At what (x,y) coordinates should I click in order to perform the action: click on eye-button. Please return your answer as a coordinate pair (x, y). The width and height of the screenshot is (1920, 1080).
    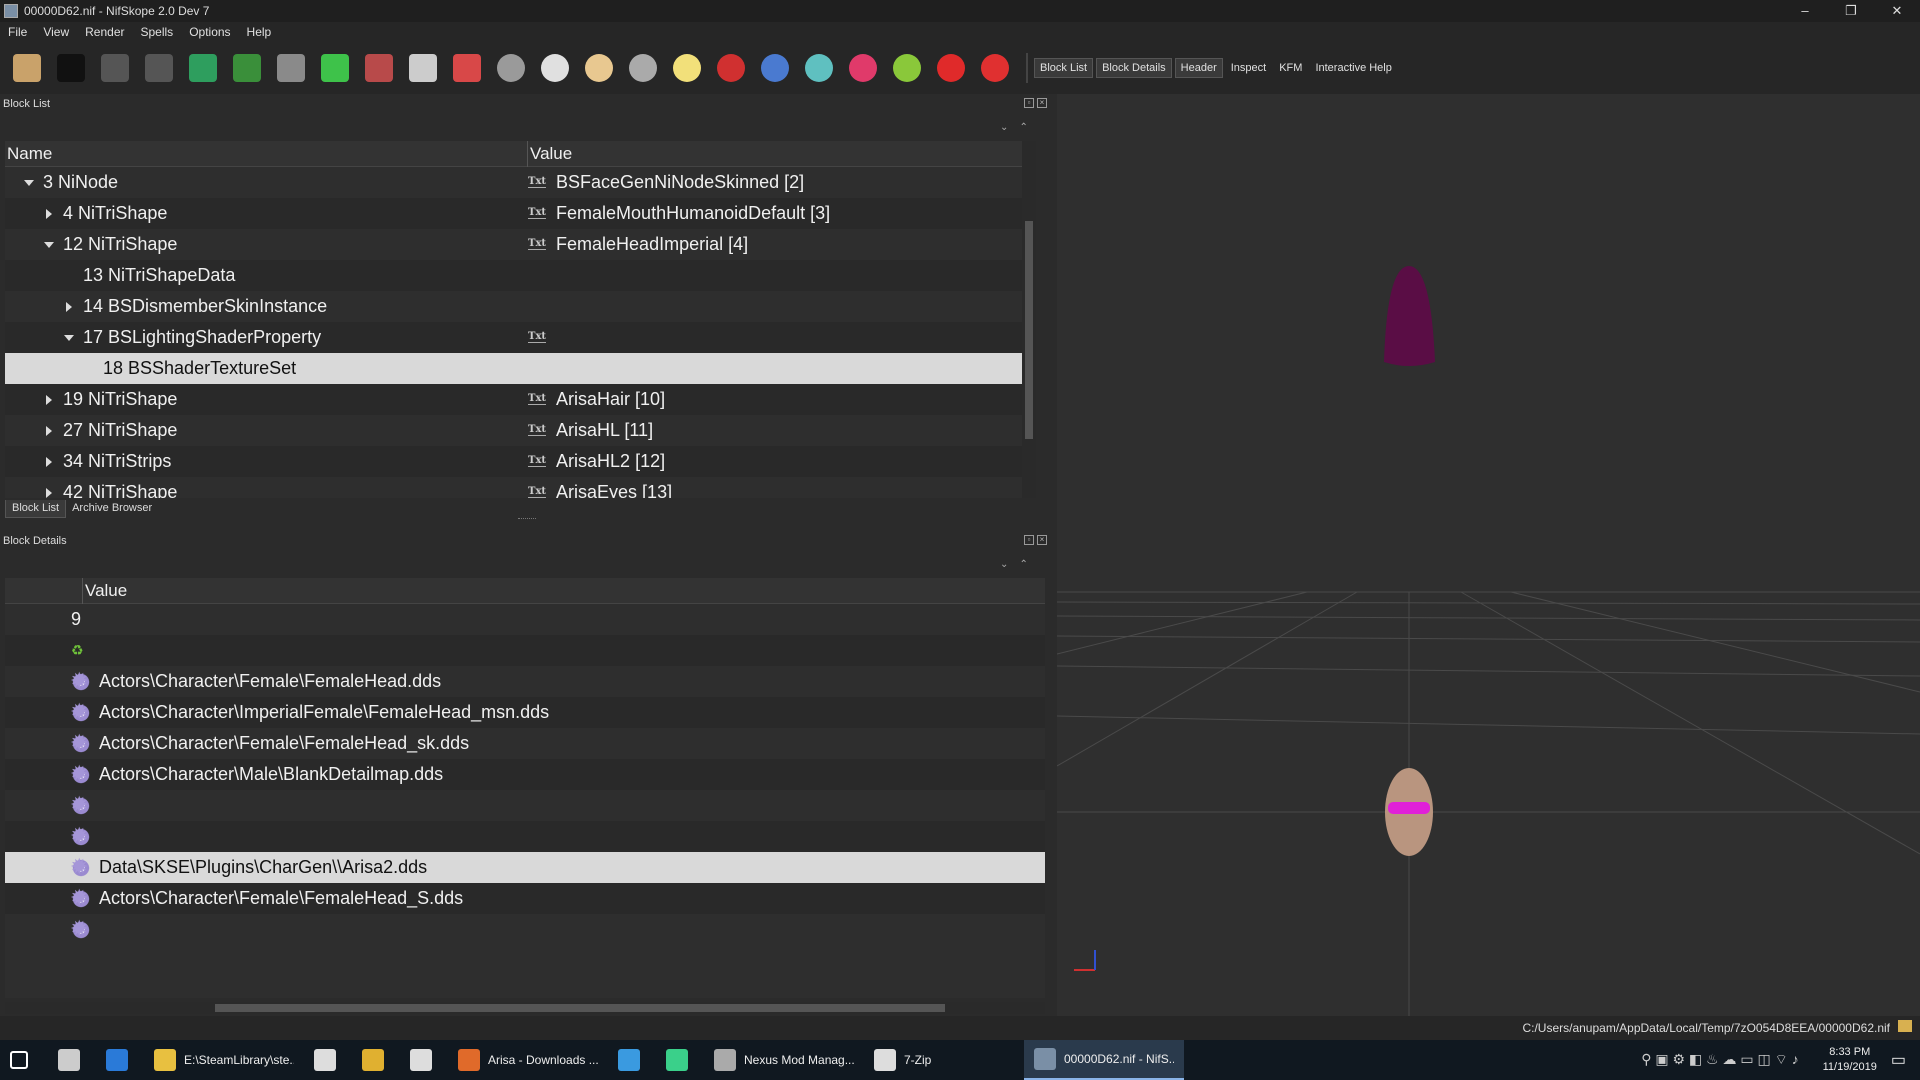
    Looking at the image, I should click on (555, 68).